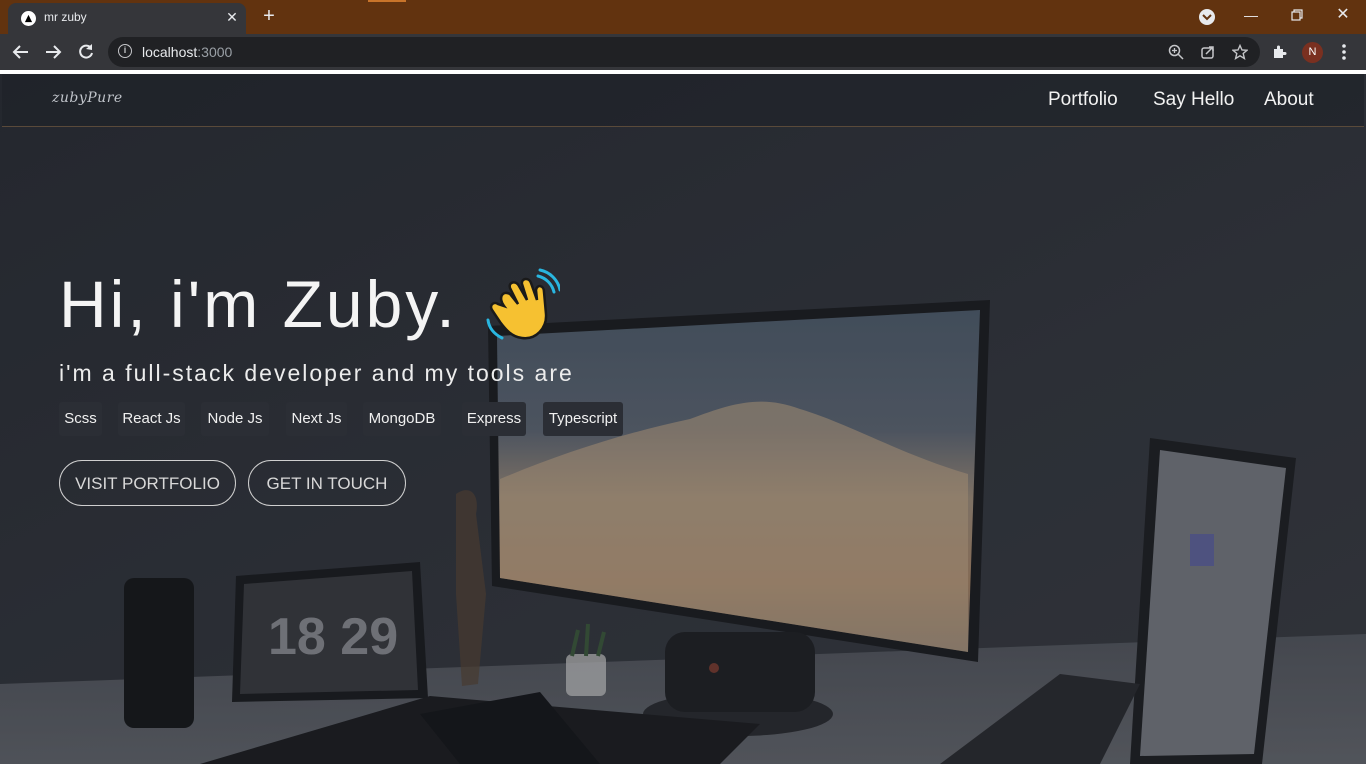  What do you see at coordinates (80, 419) in the screenshot?
I see `tool-chip-scss: Scss` at bounding box center [80, 419].